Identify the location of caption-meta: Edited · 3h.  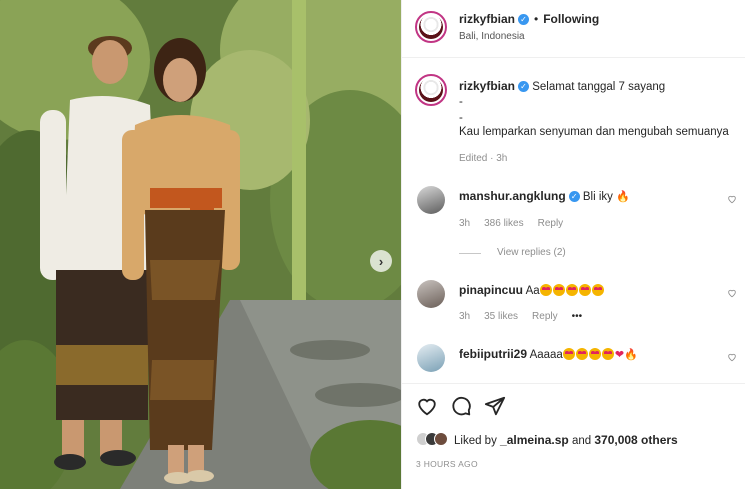
(483, 158).